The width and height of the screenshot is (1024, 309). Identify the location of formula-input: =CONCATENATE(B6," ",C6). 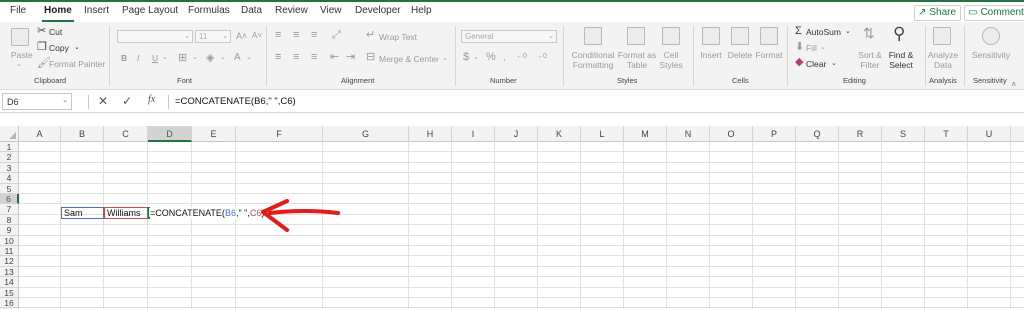
(235, 101).